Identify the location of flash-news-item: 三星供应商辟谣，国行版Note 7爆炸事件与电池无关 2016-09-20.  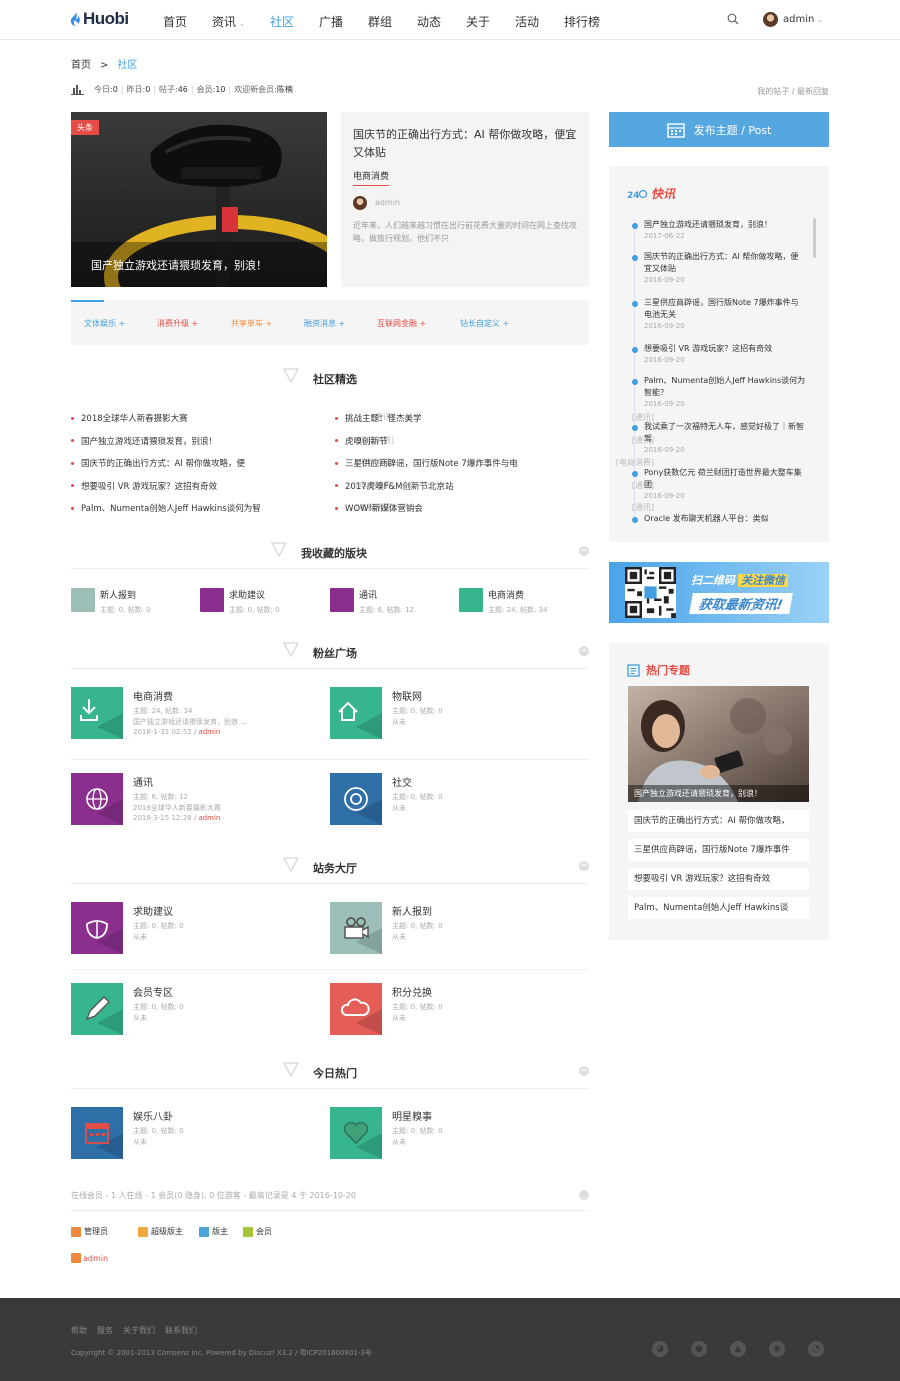
(725, 314).